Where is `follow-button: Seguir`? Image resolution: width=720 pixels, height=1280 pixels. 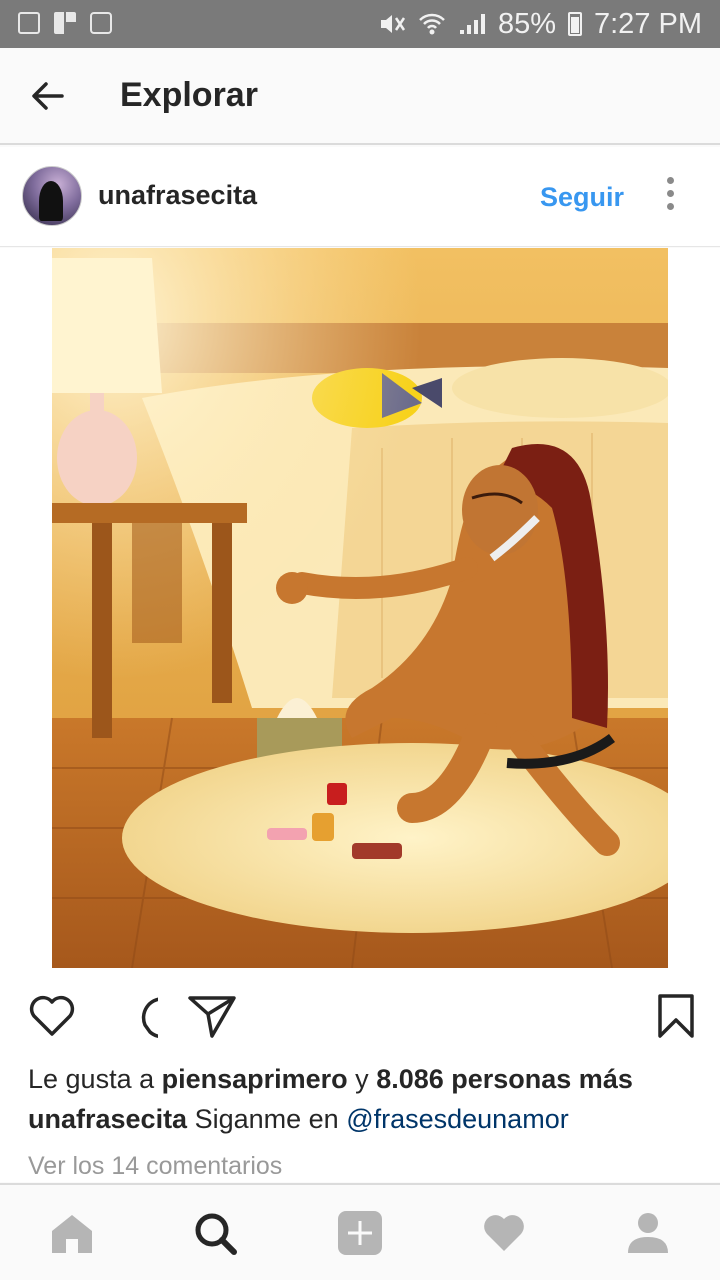 follow-button: Seguir is located at coordinates (582, 197).